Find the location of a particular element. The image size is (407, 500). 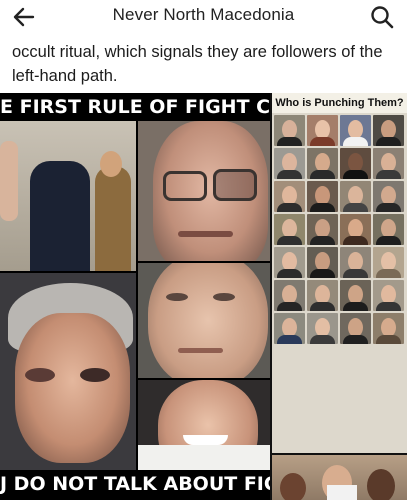

search-icon is located at coordinates (382, 17).